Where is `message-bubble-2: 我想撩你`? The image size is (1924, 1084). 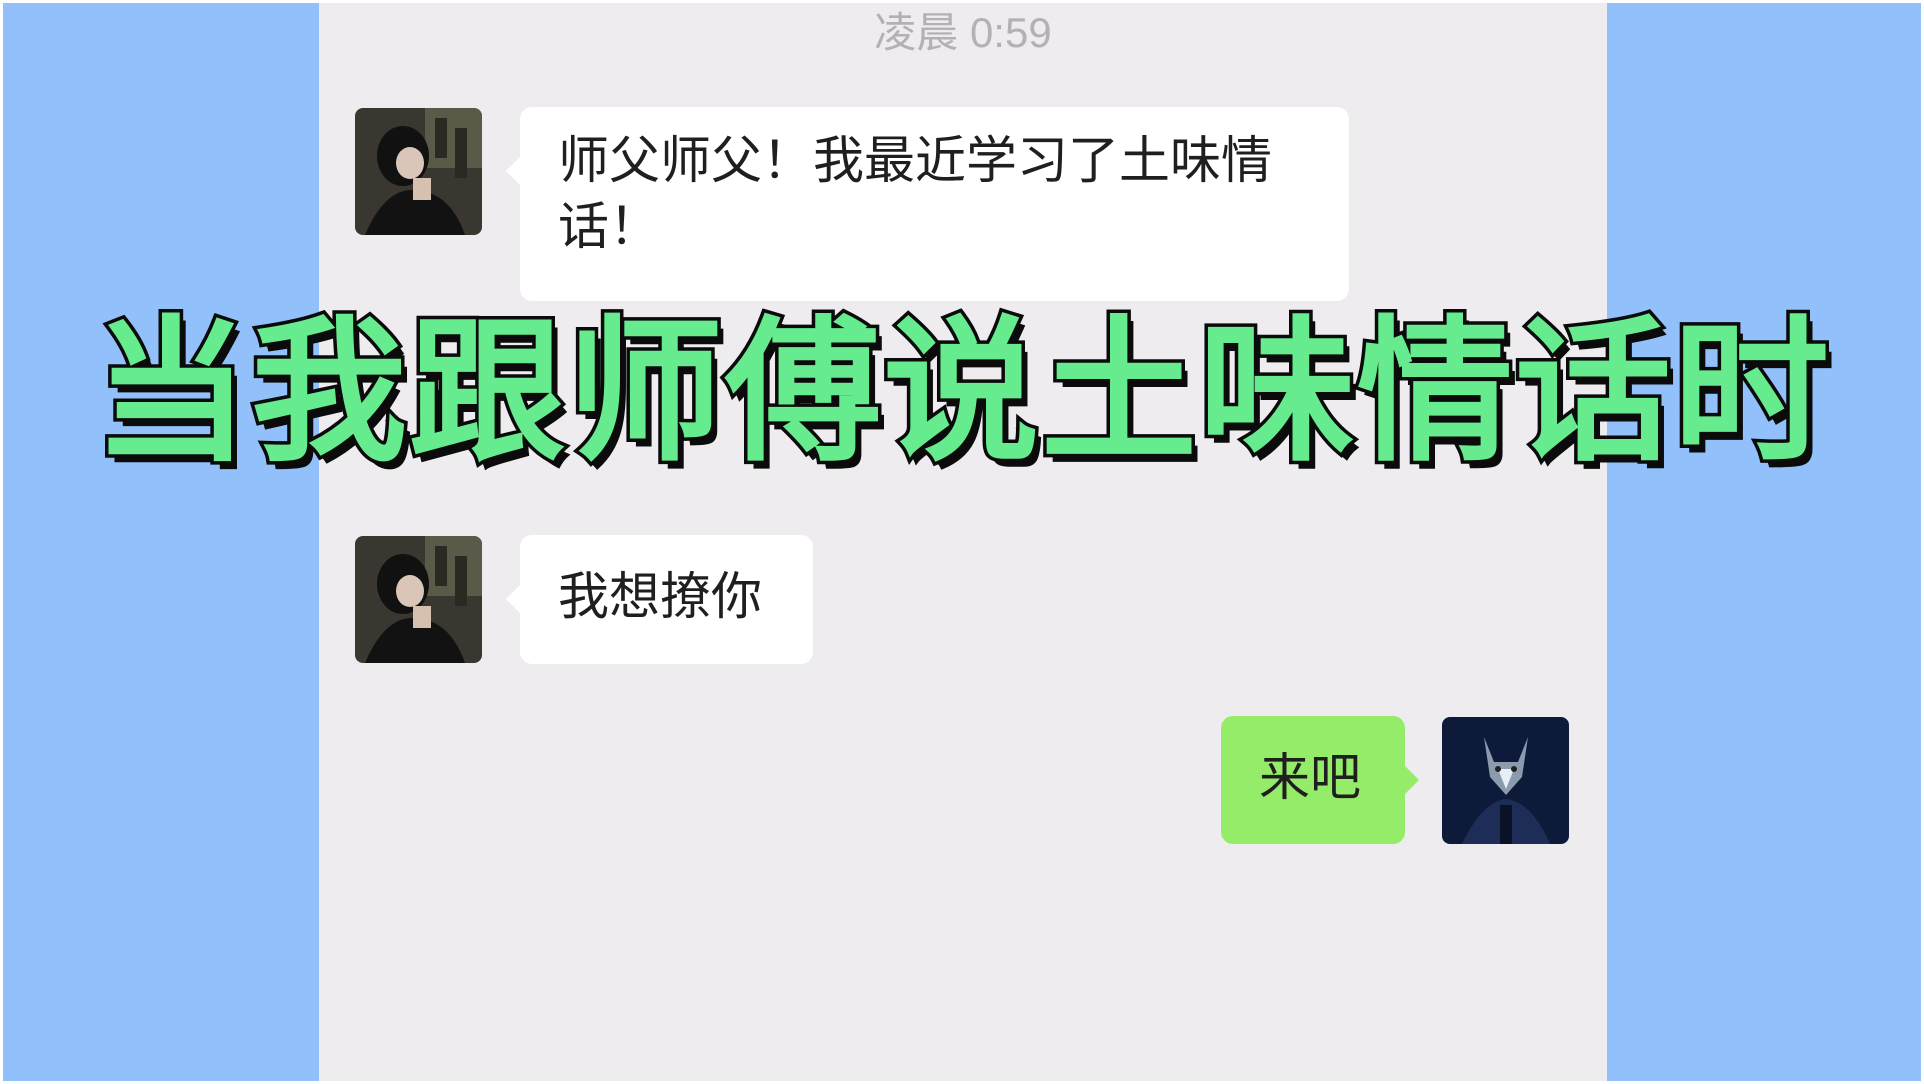
message-bubble-2: 我想撩你 is located at coordinates (659, 599).